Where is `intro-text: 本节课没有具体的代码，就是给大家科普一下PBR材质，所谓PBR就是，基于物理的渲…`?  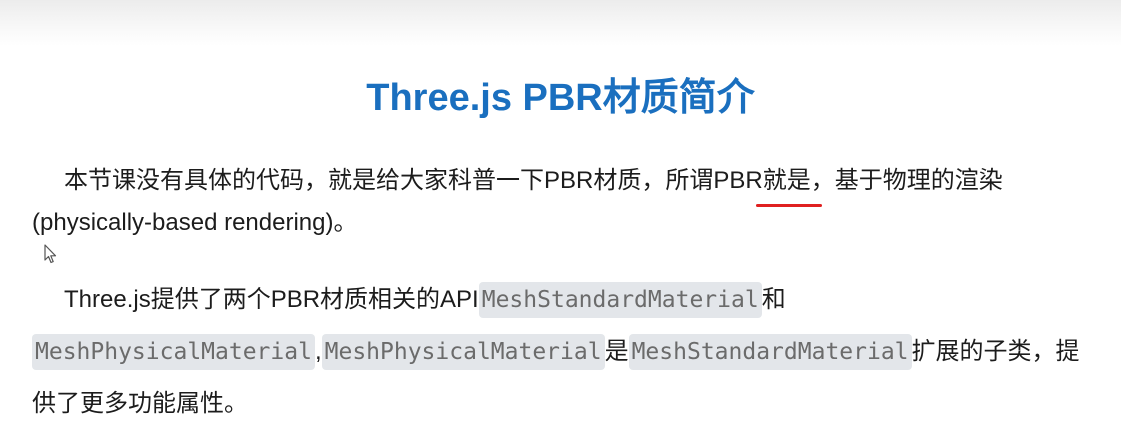 intro-text: 本节课没有具体的代码，就是给大家科普一下PBR材质，所谓PBR就是，基于物理的渲… is located at coordinates (517, 201).